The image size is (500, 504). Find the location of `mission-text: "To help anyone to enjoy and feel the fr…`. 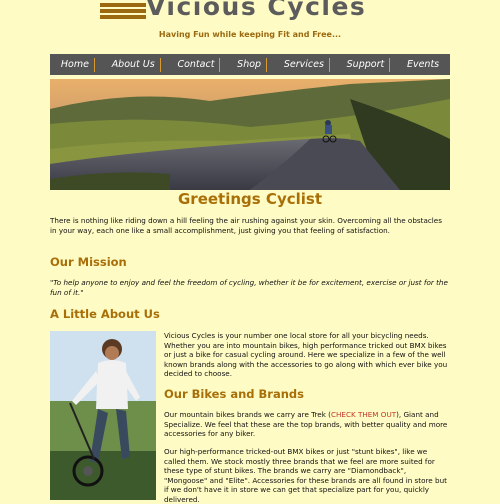

mission-text: "To help anyone to enjoy and feel the fr… is located at coordinates (249, 287).